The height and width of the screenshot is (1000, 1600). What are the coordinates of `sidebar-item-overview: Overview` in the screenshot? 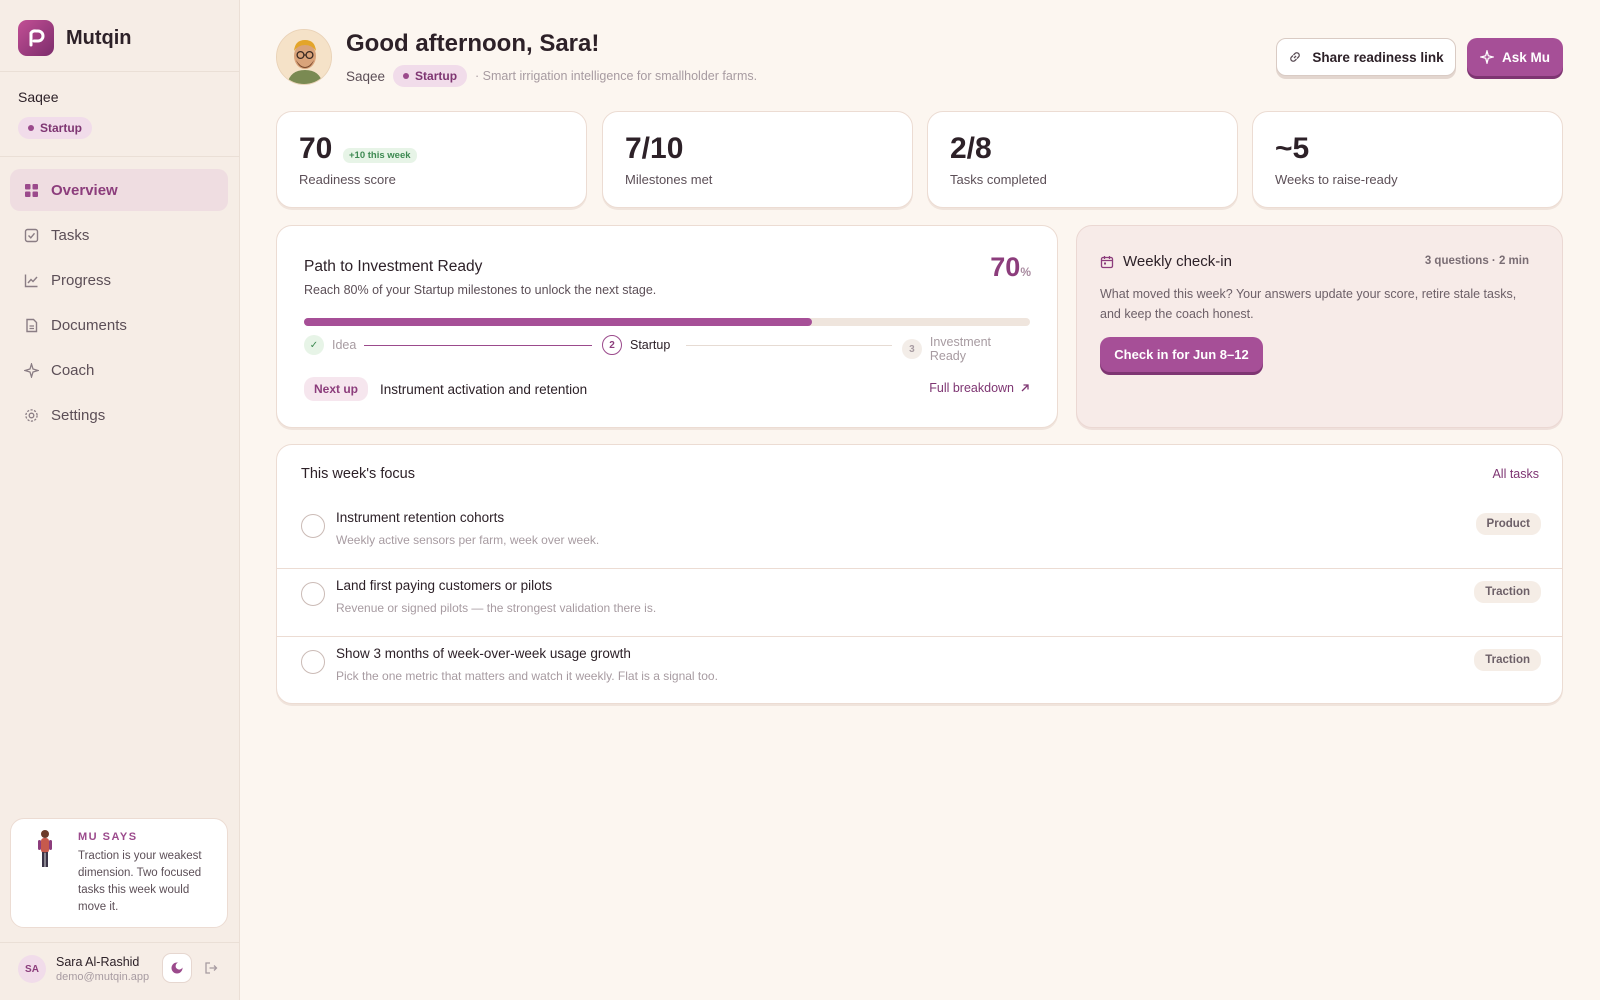 It's located at (119, 190).